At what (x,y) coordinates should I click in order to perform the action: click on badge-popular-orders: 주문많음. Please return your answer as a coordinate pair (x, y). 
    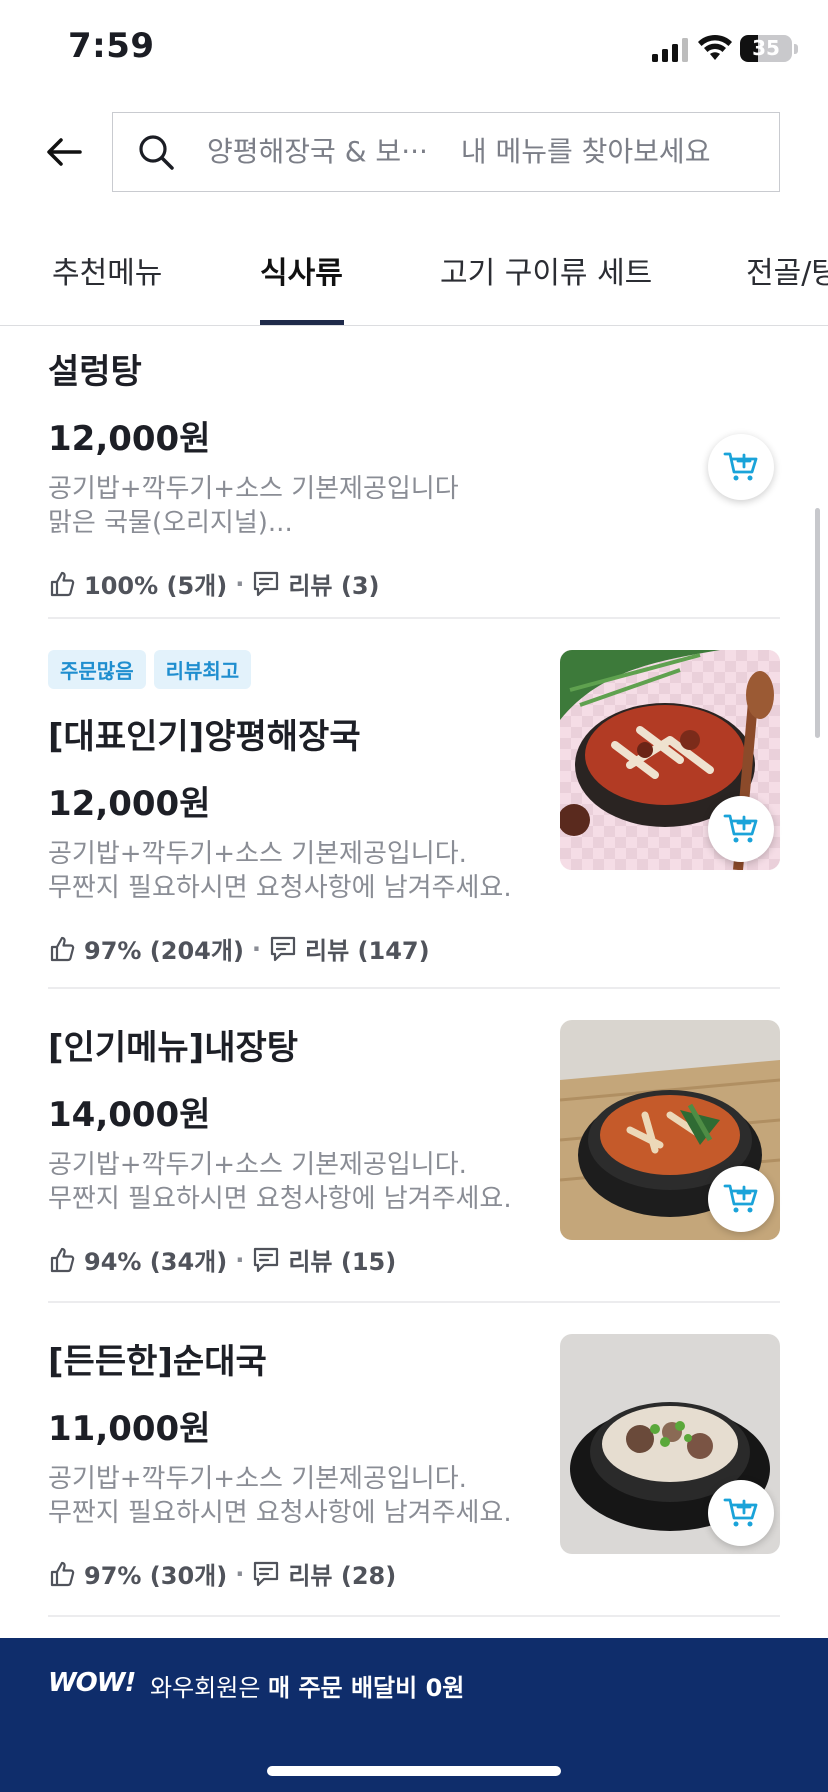
    Looking at the image, I should click on (97, 669).